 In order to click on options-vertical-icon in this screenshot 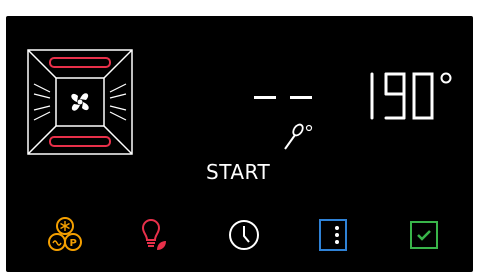, I will do `click(333, 235)`.